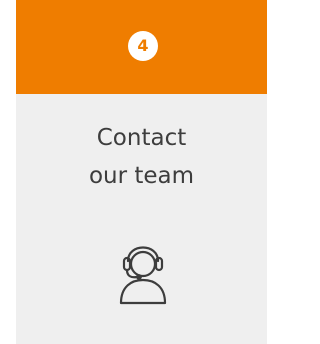 The height and width of the screenshot is (344, 320). Describe the element at coordinates (141, 138) in the screenshot. I see `card-title-line-1: Contact` at that location.